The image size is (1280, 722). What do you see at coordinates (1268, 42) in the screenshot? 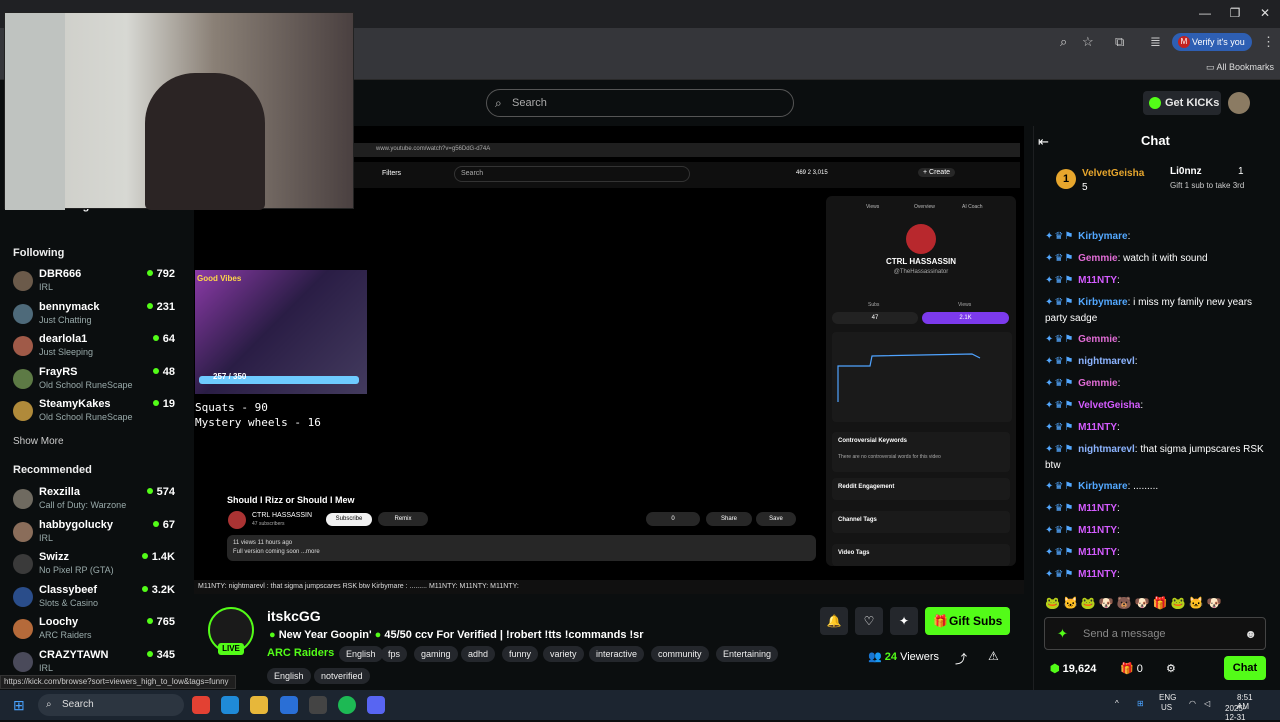
I see `kebab-menu-icon: ⋮` at bounding box center [1268, 42].